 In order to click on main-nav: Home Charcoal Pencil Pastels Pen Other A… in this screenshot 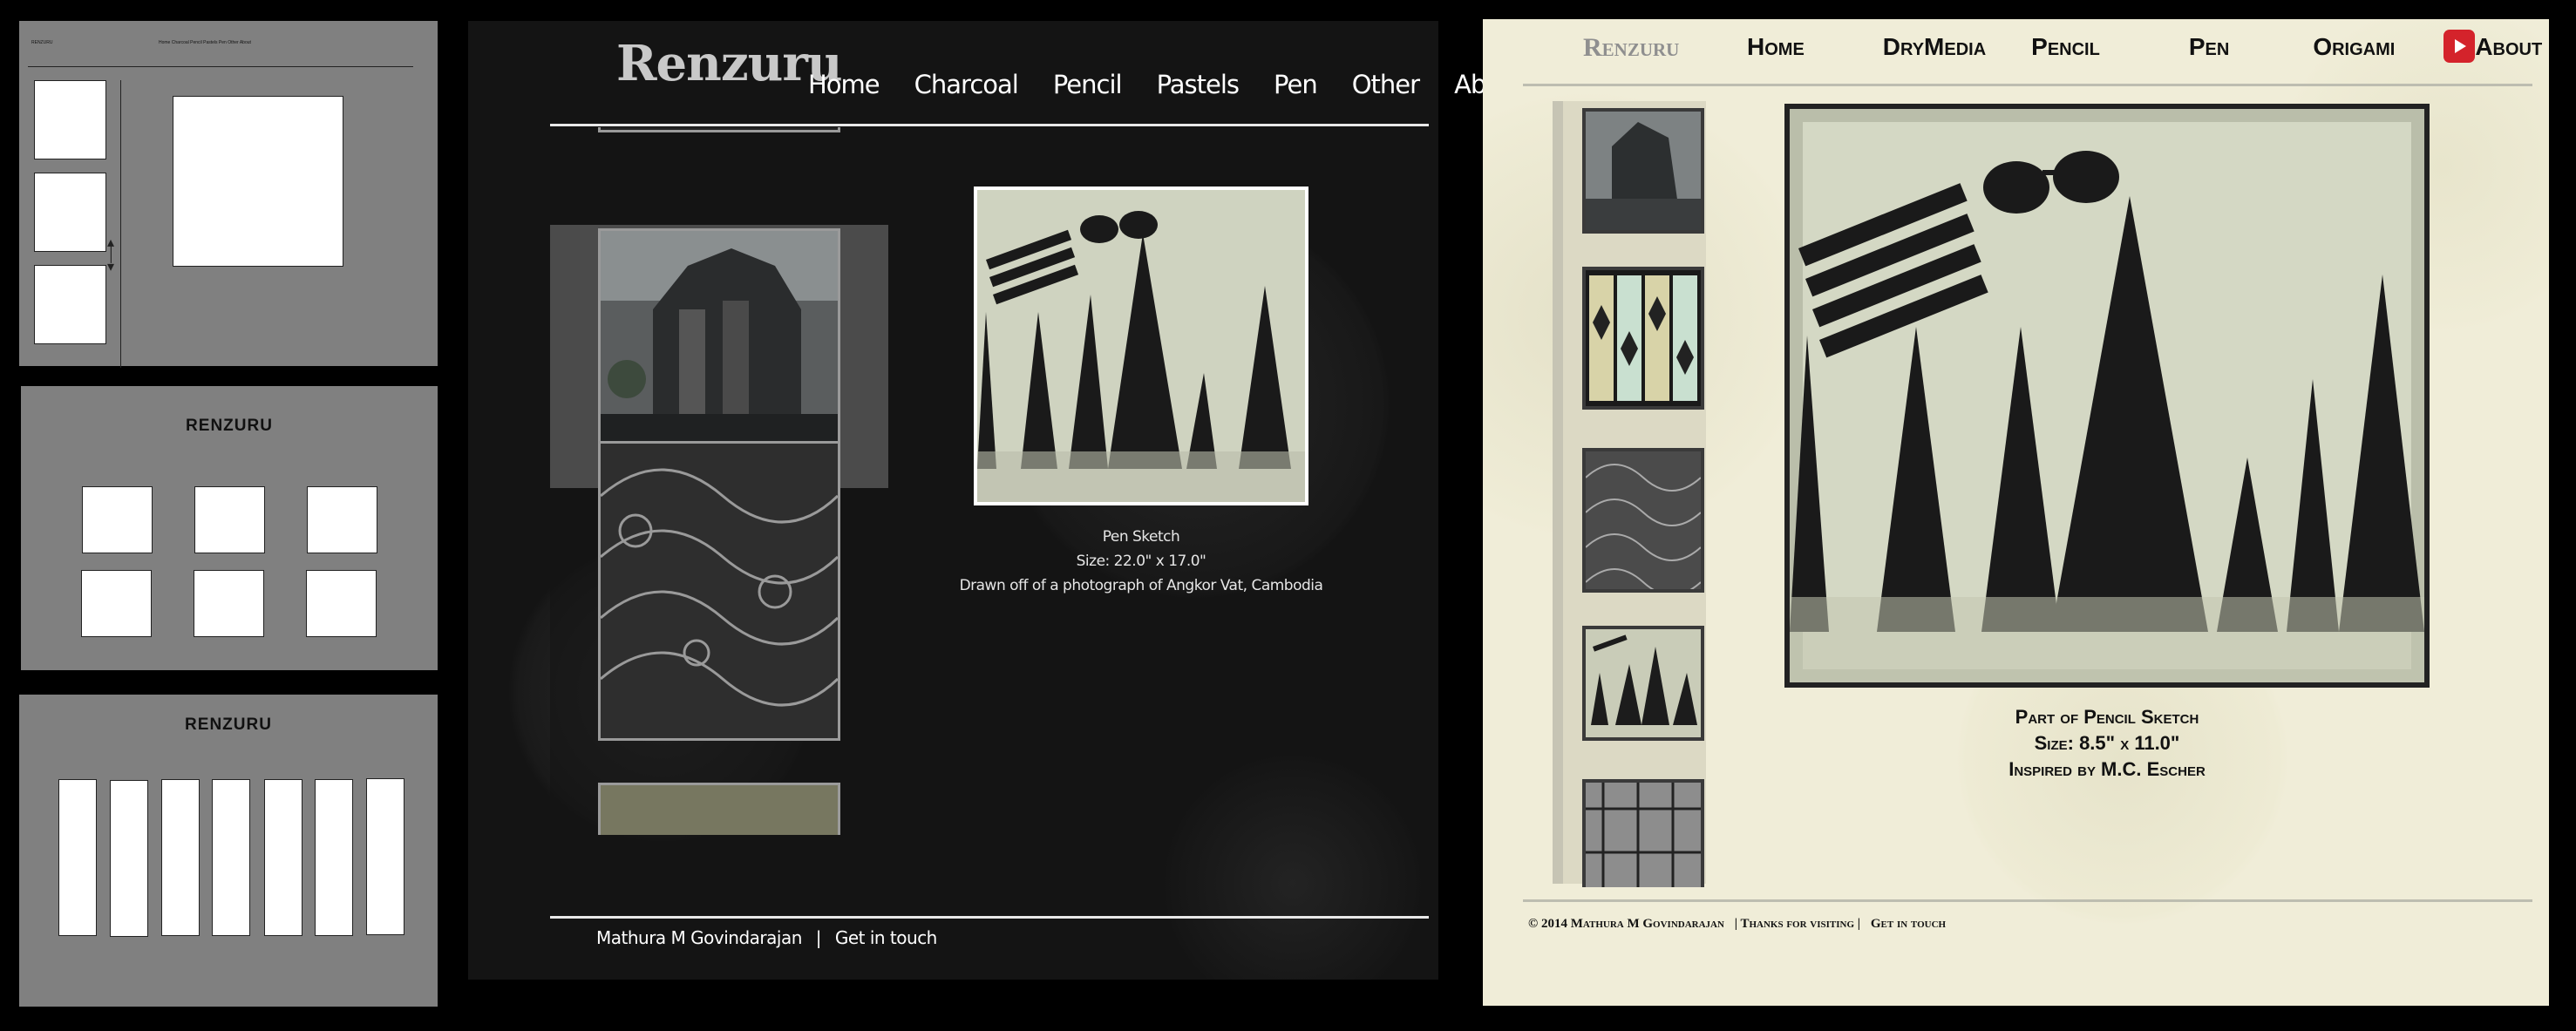, I will do `click(1184, 84)`.